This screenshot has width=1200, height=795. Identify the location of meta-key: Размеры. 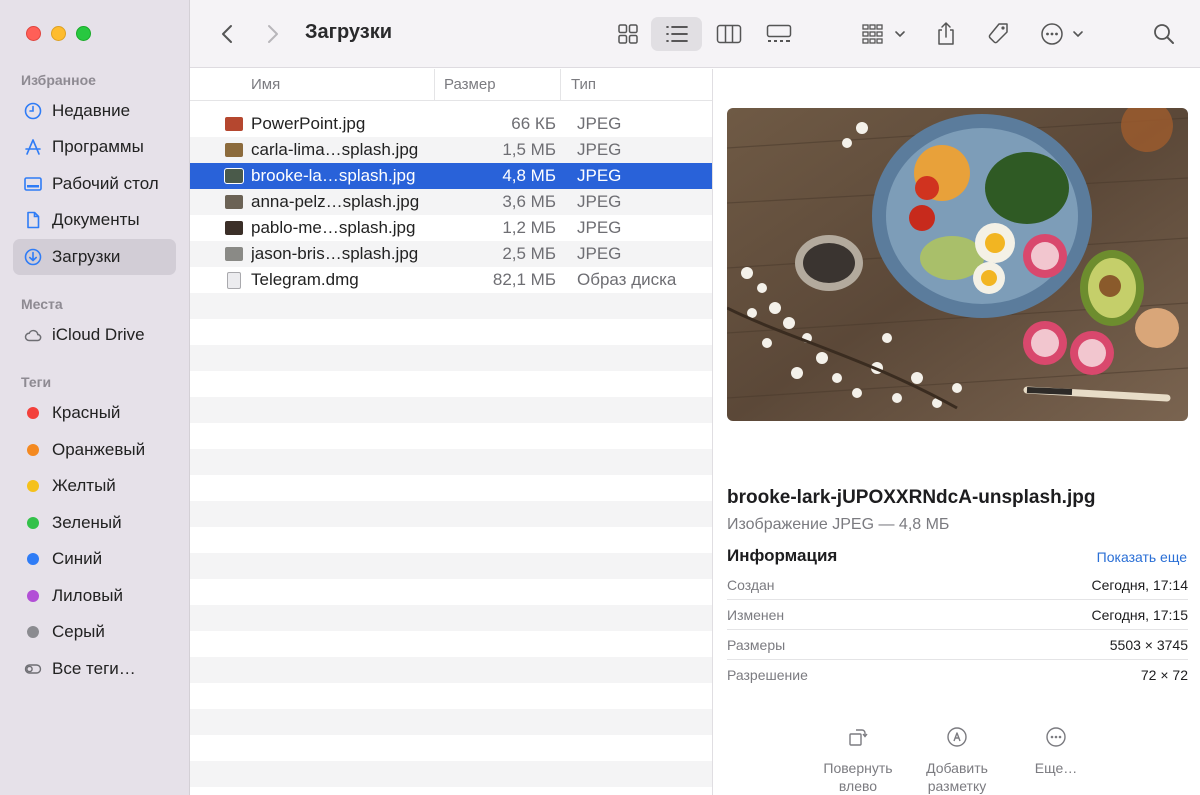
(756, 644).